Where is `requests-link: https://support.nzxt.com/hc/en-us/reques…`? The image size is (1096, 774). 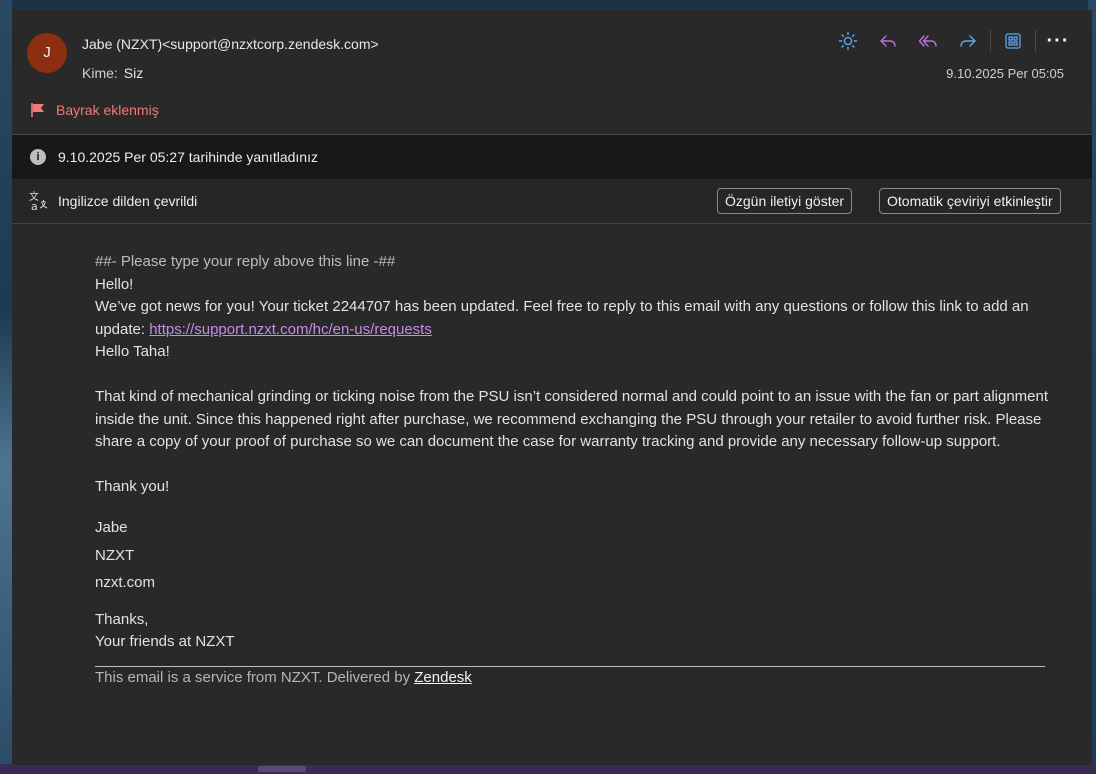 requests-link: https://support.nzxt.com/hc/en-us/reques… is located at coordinates (290, 329).